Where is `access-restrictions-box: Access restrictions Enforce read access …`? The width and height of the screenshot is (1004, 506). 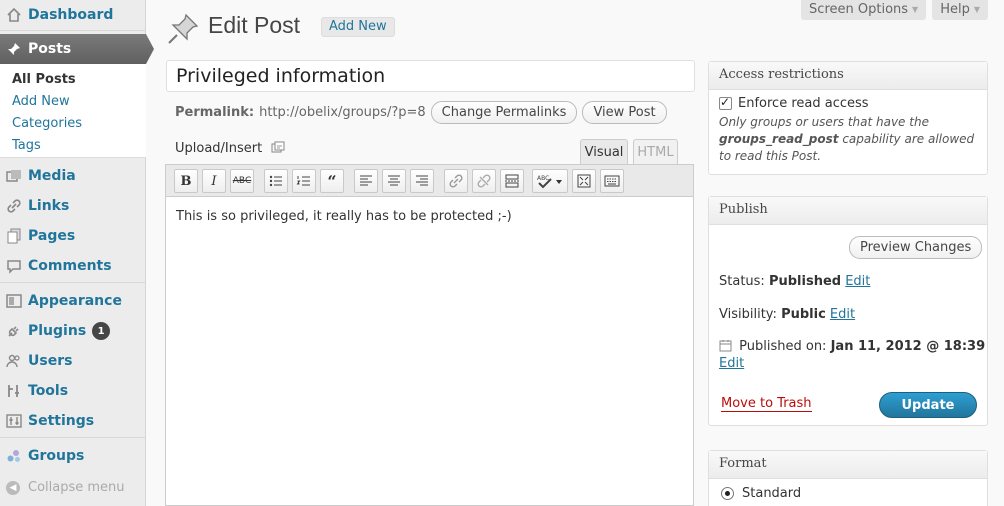
access-restrictions-box: Access restrictions Enforce read access … is located at coordinates (848, 118).